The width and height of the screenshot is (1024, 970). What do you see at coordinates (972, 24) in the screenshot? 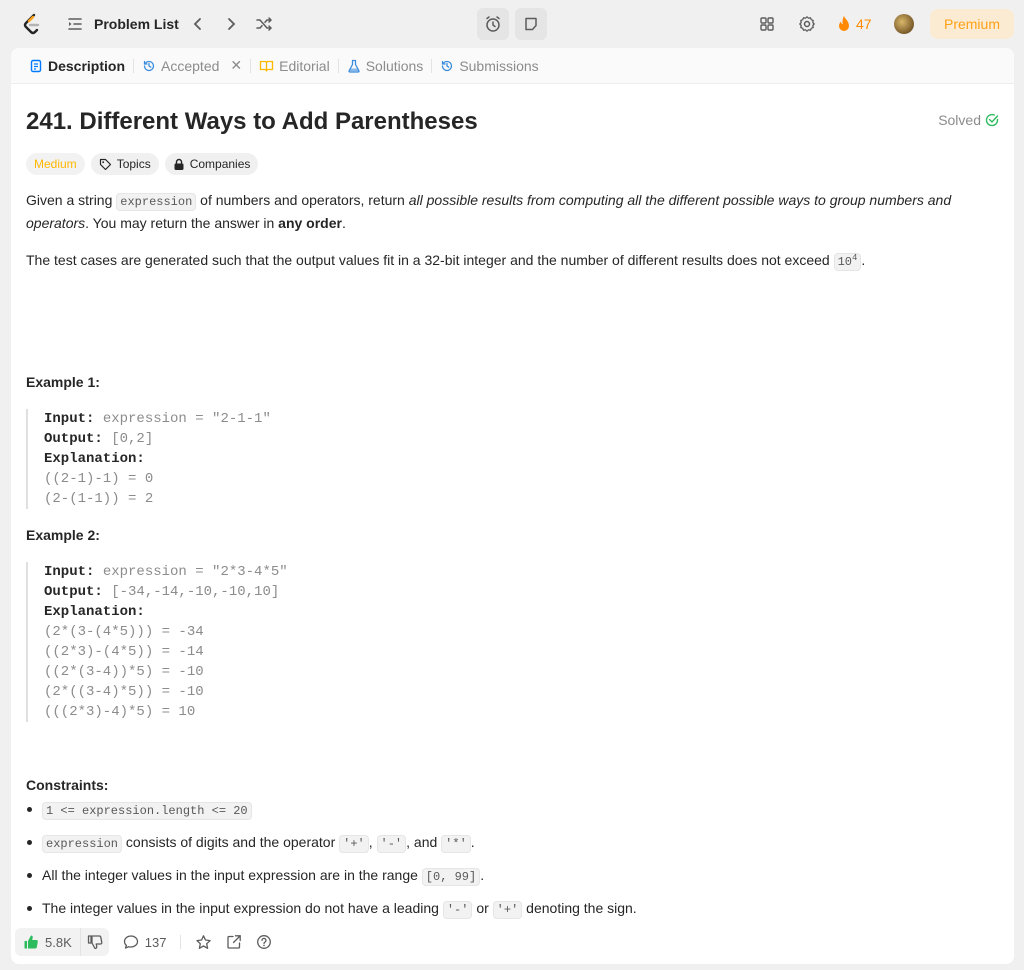
I see `premium-button: Premium` at bounding box center [972, 24].